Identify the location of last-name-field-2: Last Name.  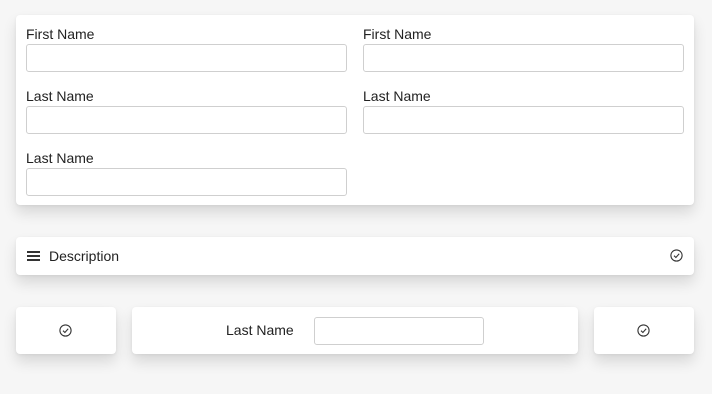
(523, 111).